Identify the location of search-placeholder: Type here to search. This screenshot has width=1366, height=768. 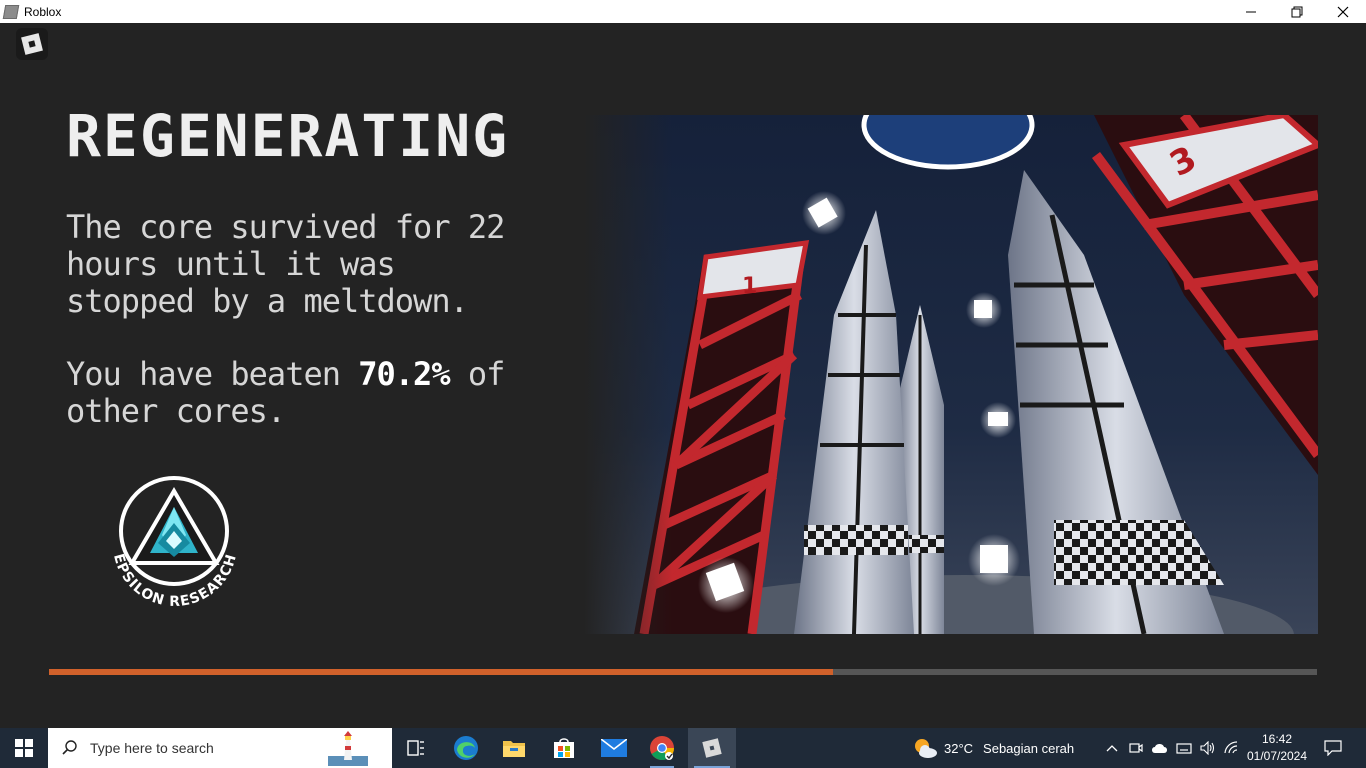
(152, 748).